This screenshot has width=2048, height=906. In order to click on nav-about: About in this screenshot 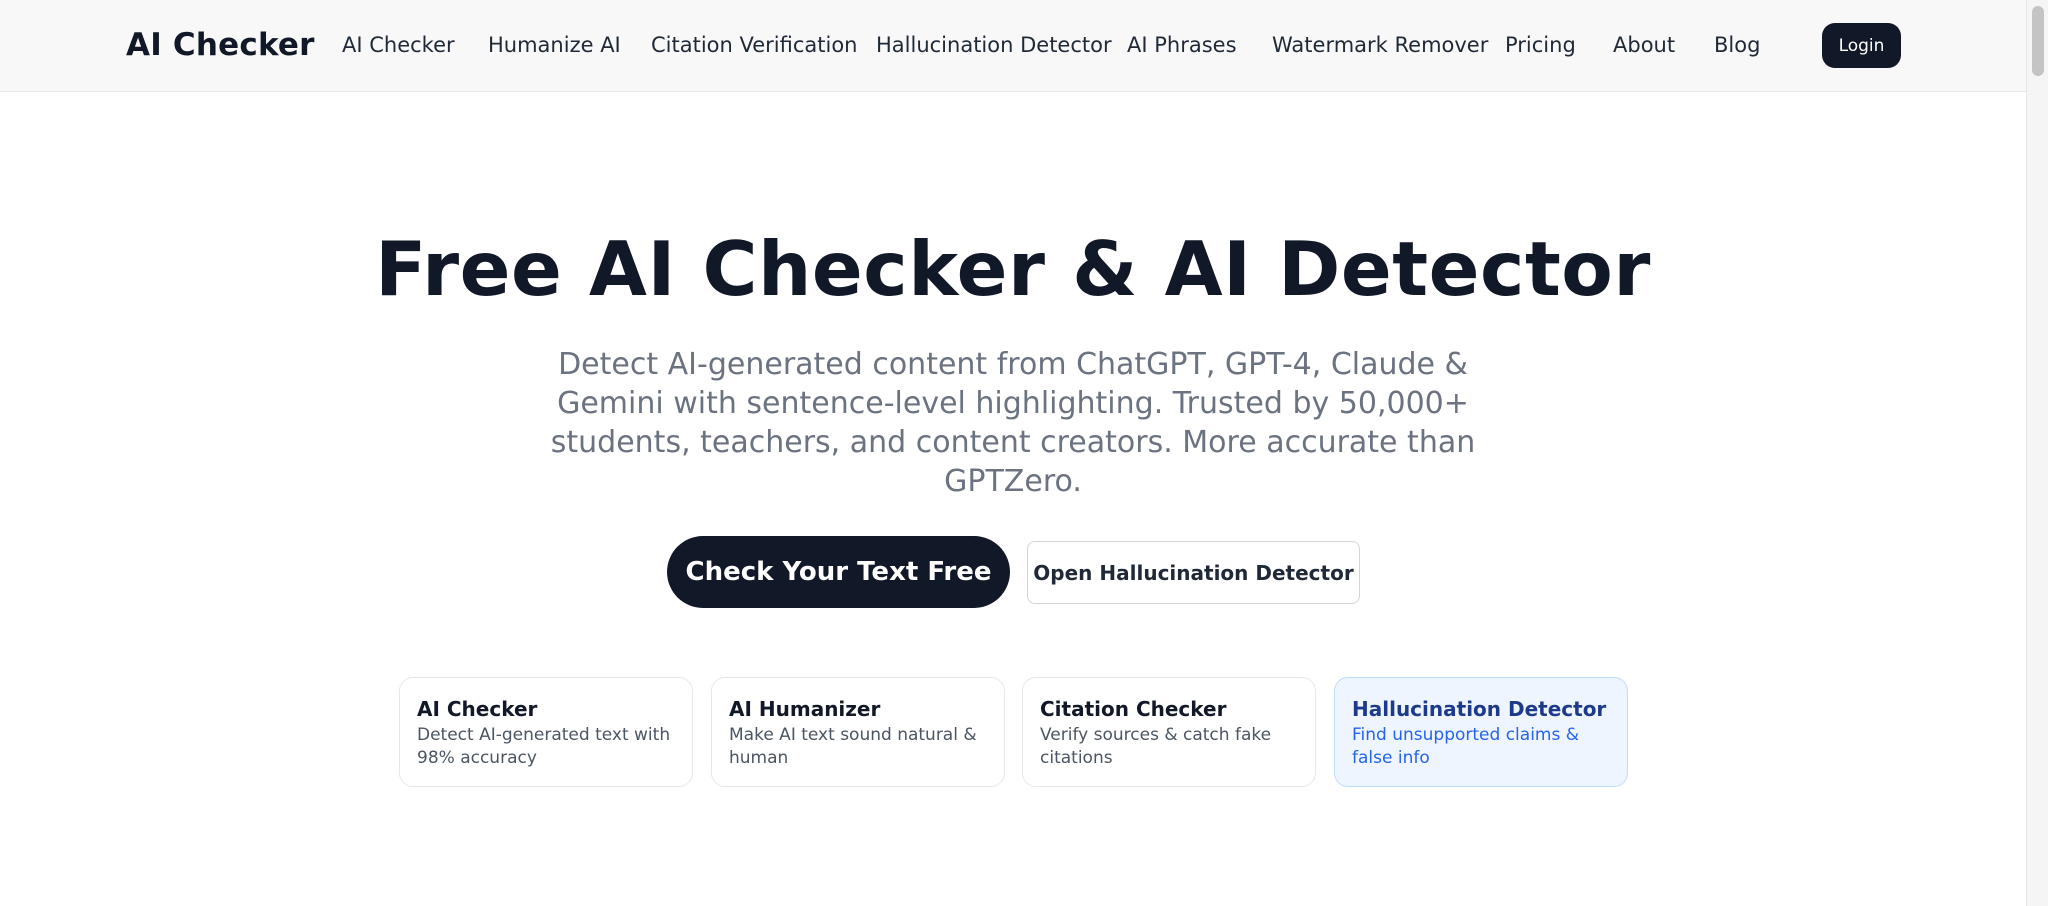, I will do `click(1644, 45)`.